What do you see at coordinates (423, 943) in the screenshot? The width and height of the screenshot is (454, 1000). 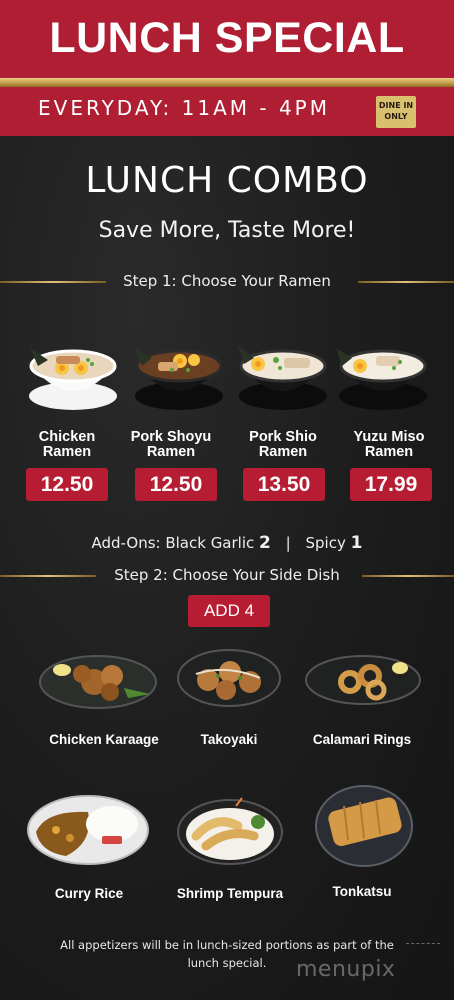 I see `watermark-line` at bounding box center [423, 943].